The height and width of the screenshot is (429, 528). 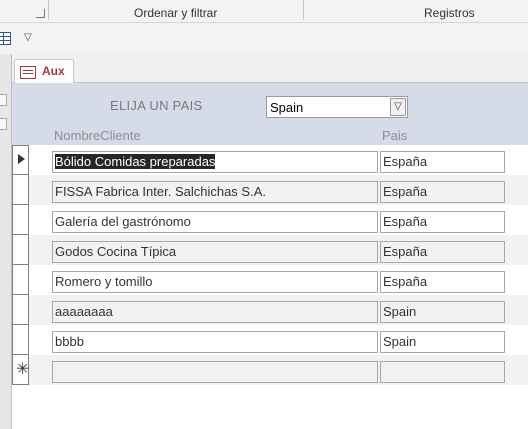 What do you see at coordinates (215, 222) in the screenshot?
I see `nombrecliente-field: Galería del gastrónomo` at bounding box center [215, 222].